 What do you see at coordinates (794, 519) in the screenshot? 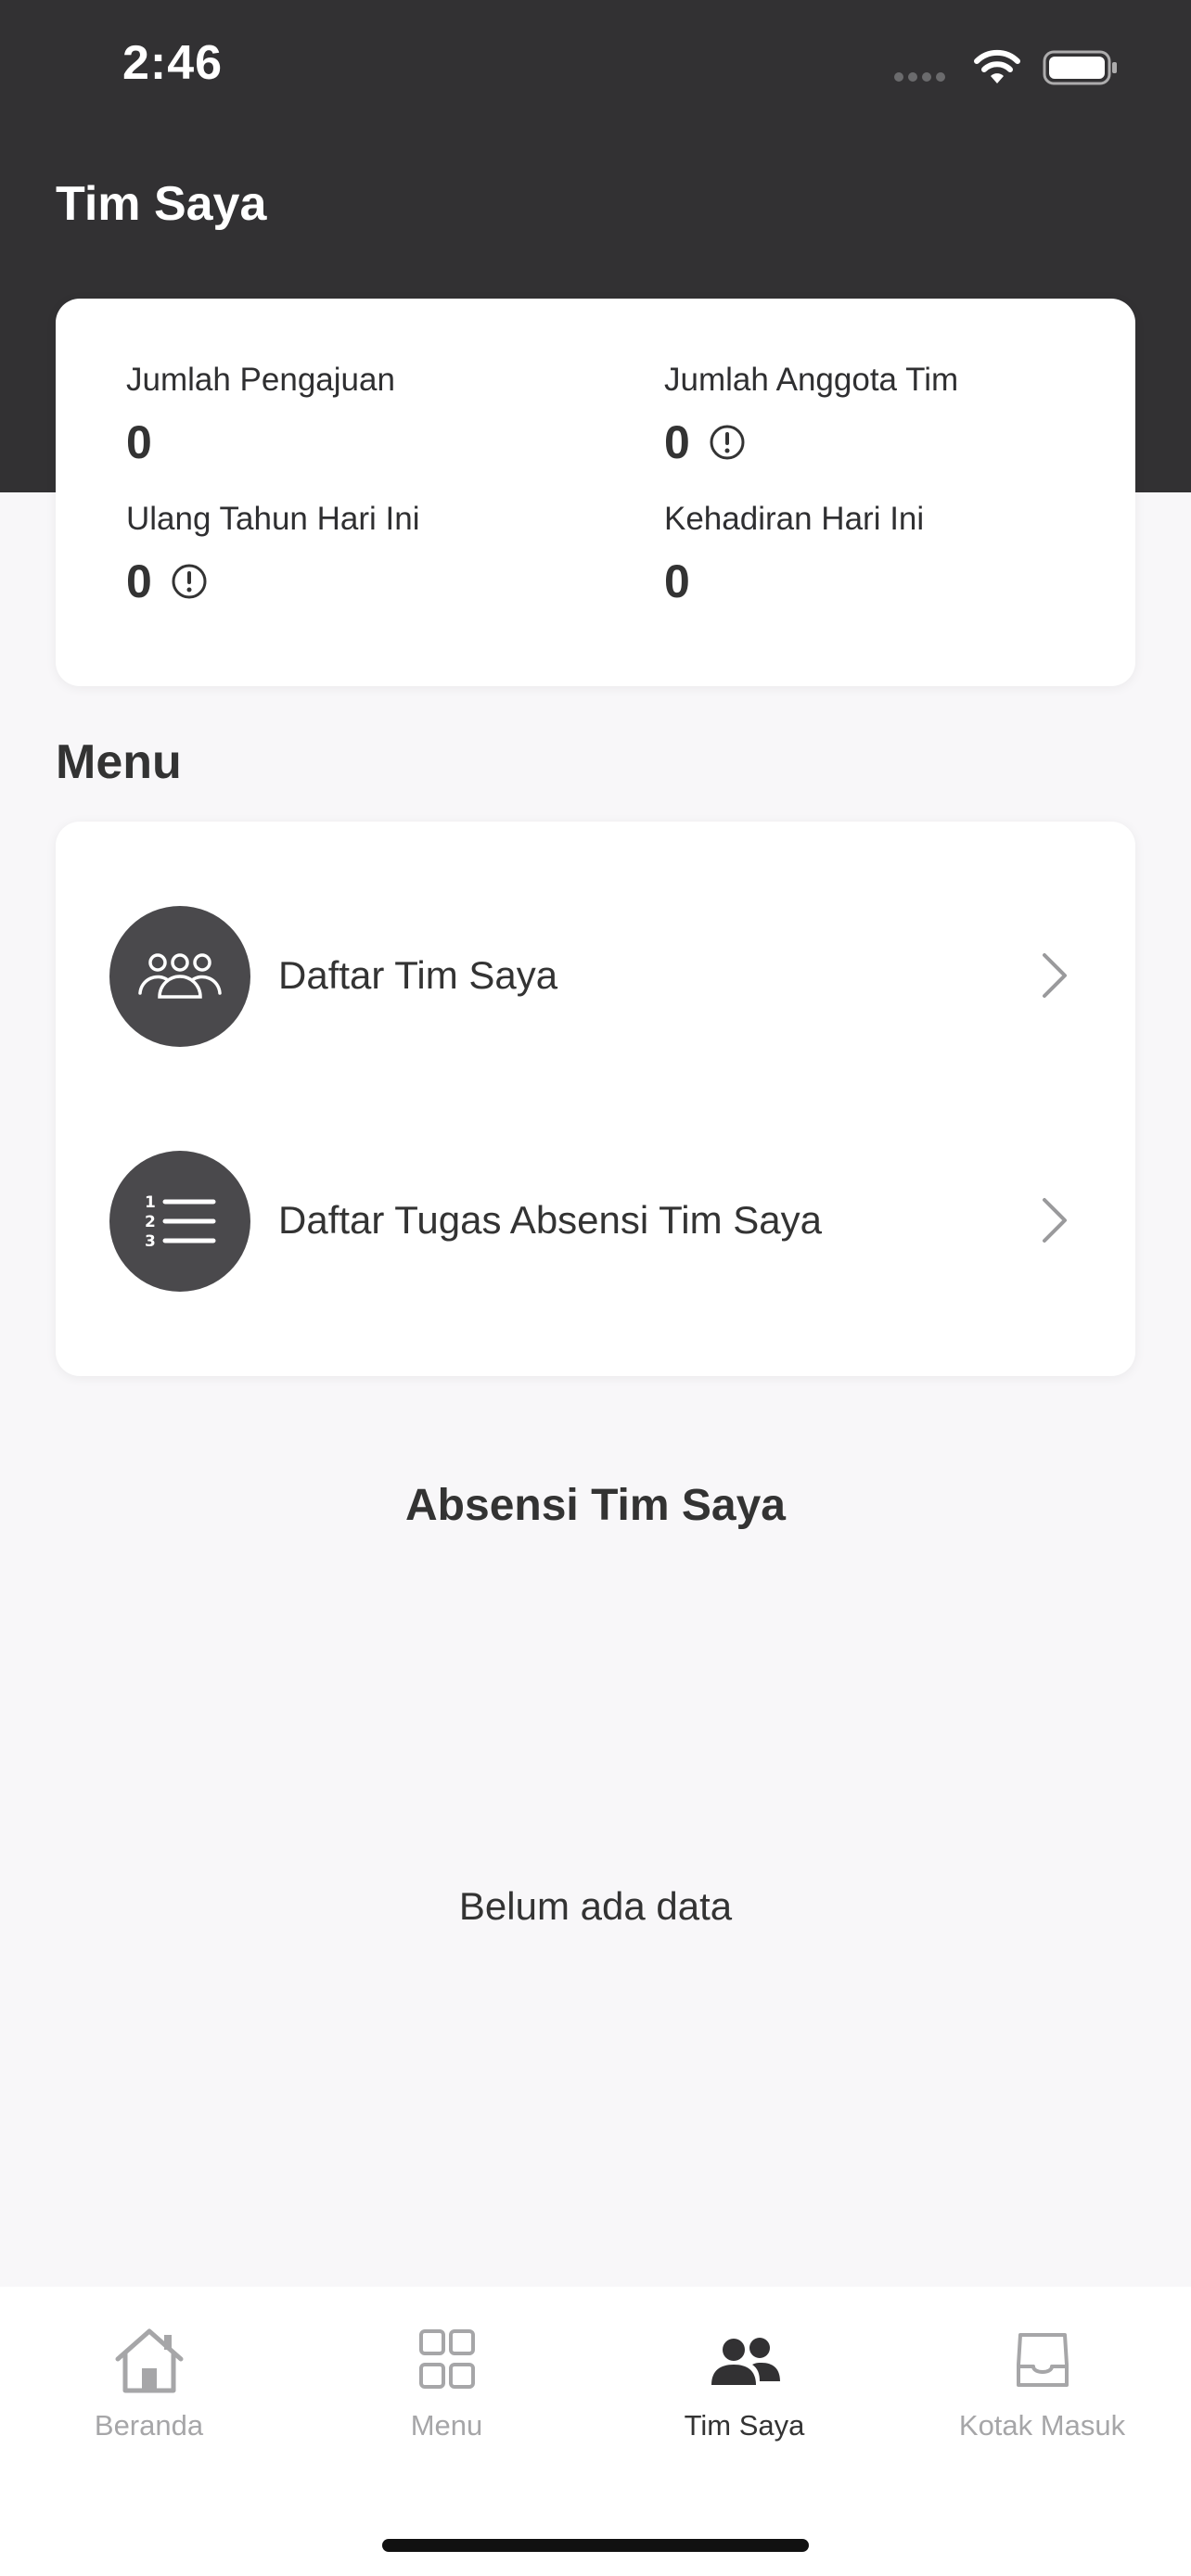
I see `stat-label: Kehadiran Hari Ini` at bounding box center [794, 519].